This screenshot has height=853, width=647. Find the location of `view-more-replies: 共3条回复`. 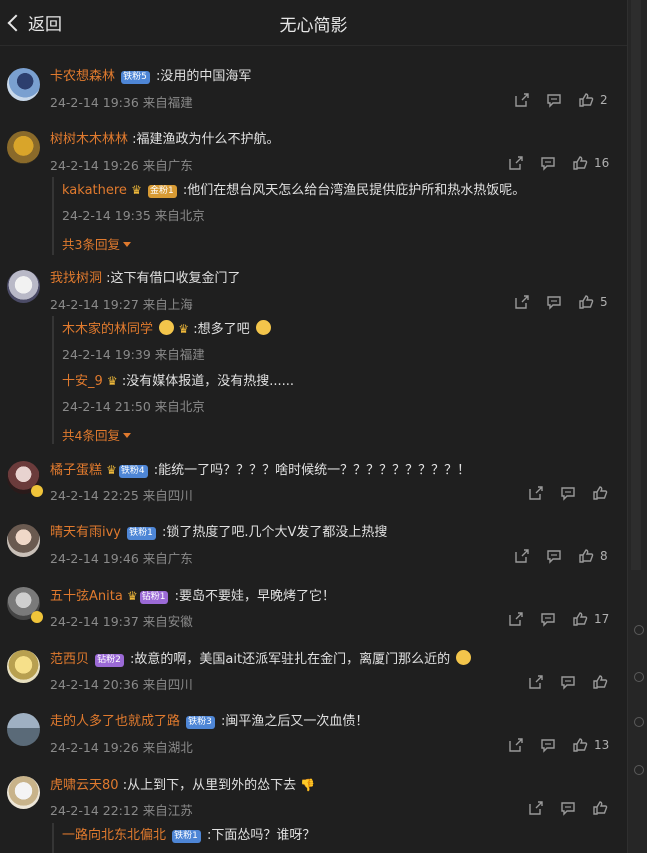

view-more-replies: 共3条回复 is located at coordinates (96, 243).